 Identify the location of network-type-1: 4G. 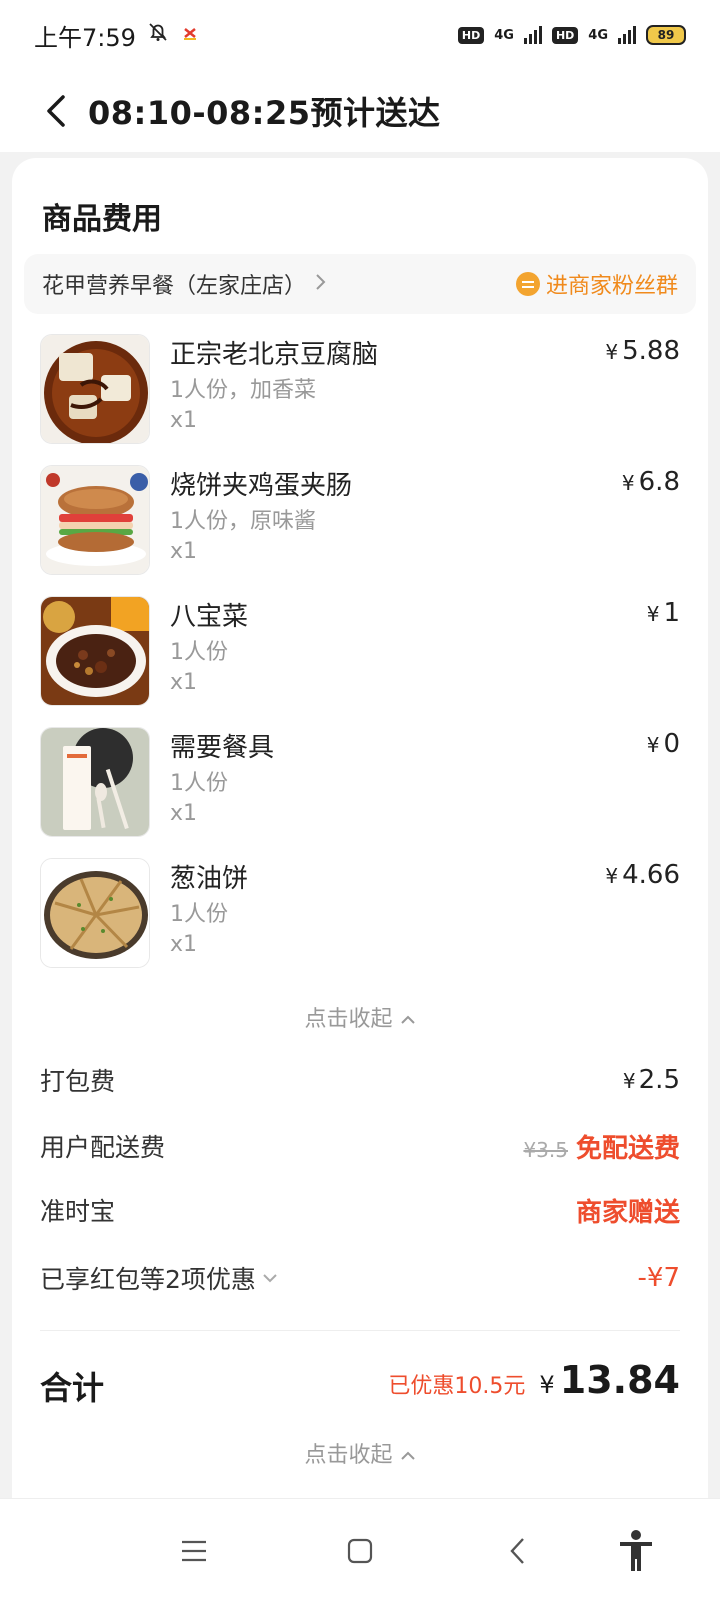
(504, 35).